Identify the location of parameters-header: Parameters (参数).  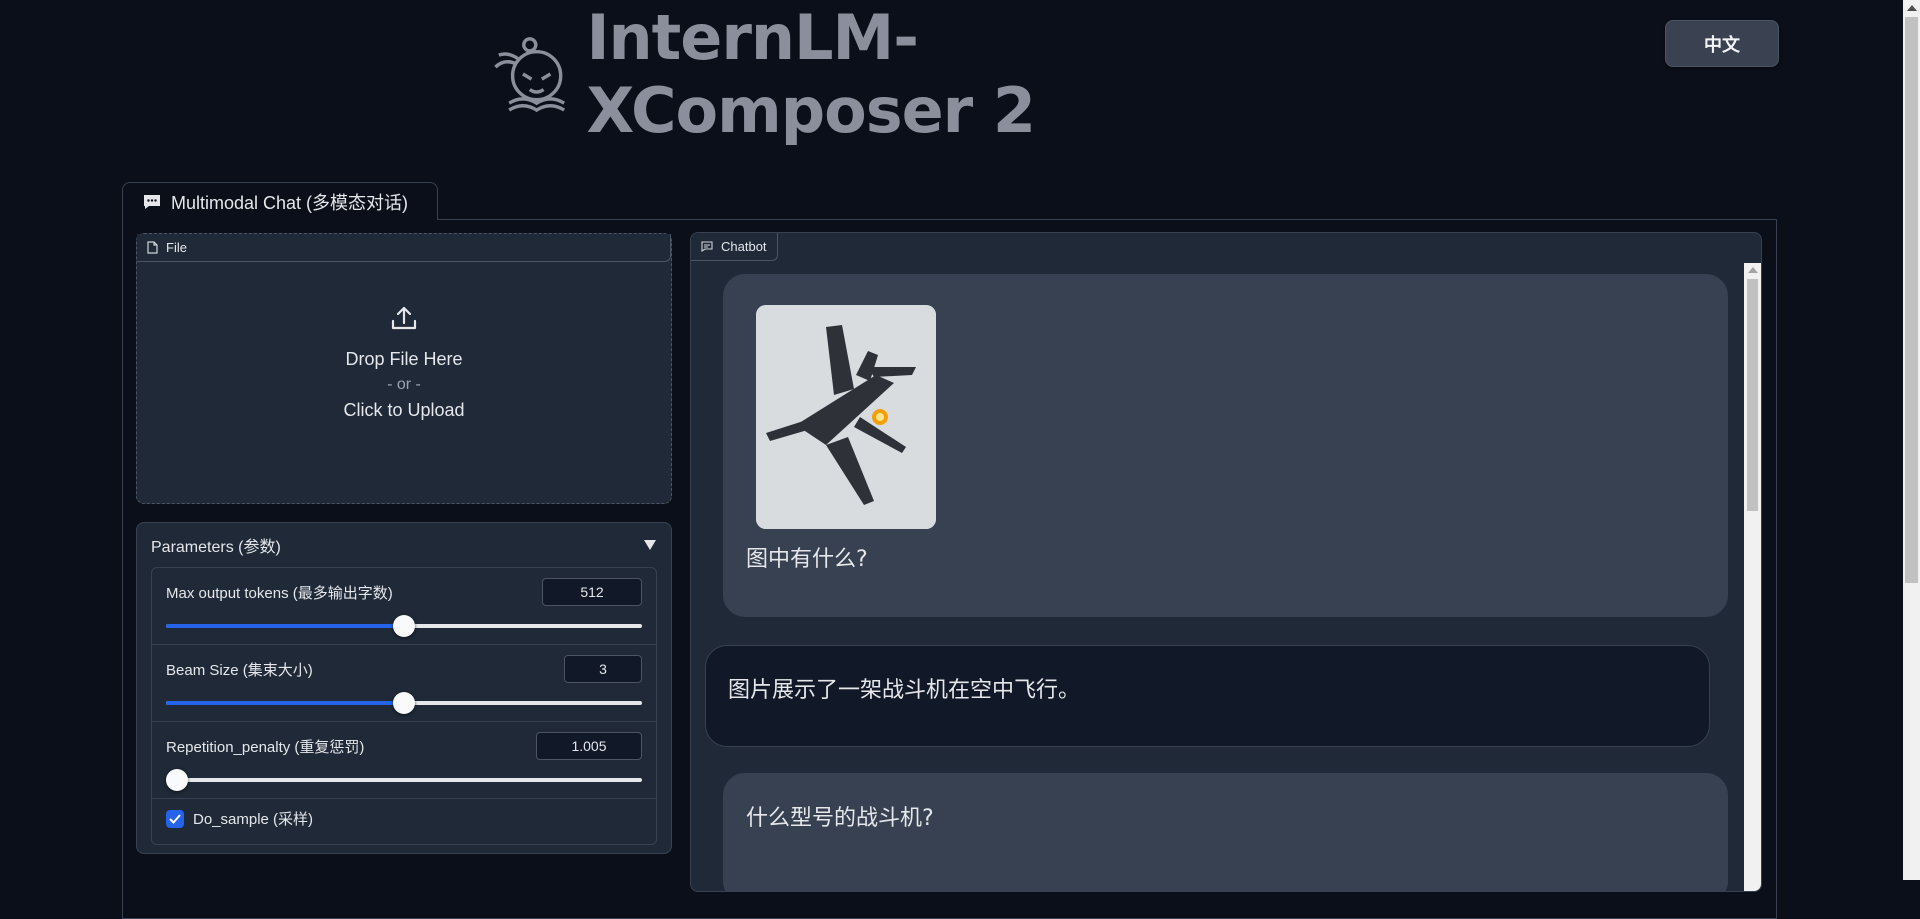
(404, 545).